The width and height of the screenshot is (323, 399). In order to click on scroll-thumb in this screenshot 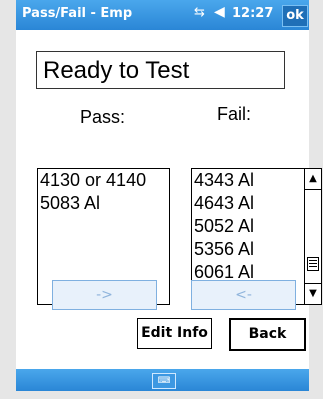, I will do `click(313, 264)`.